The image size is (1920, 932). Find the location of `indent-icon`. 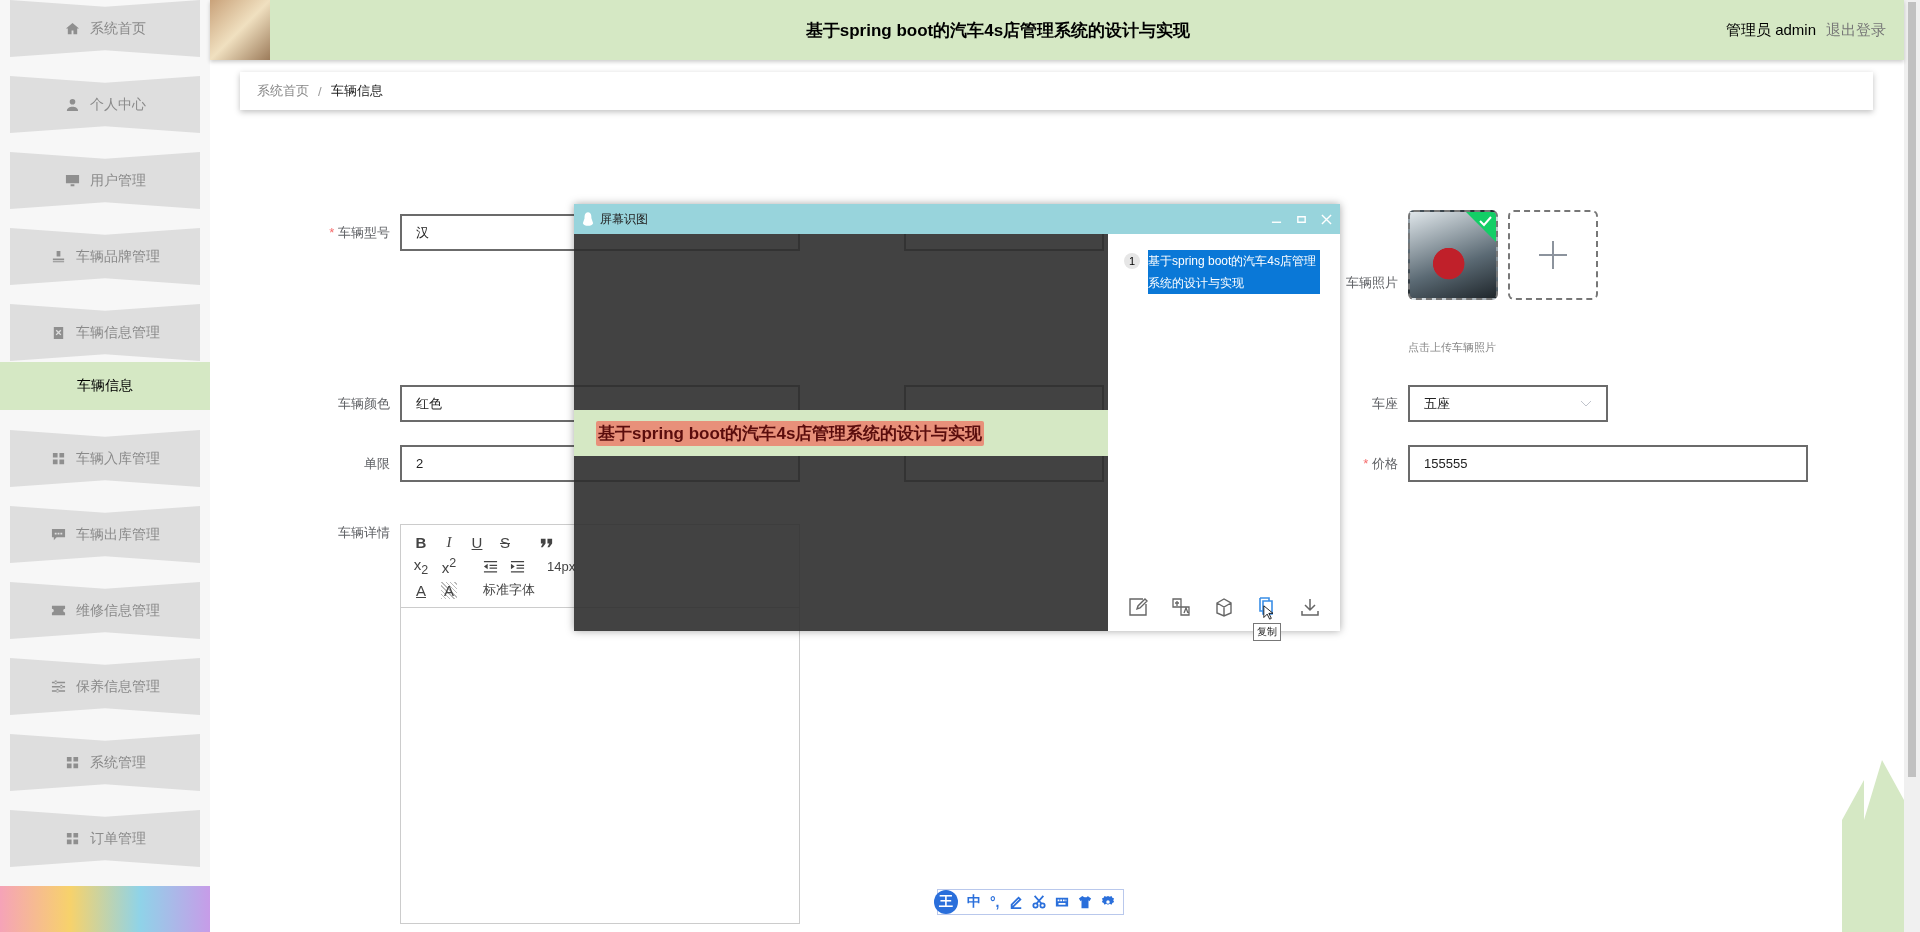

indent-icon is located at coordinates (517, 566).